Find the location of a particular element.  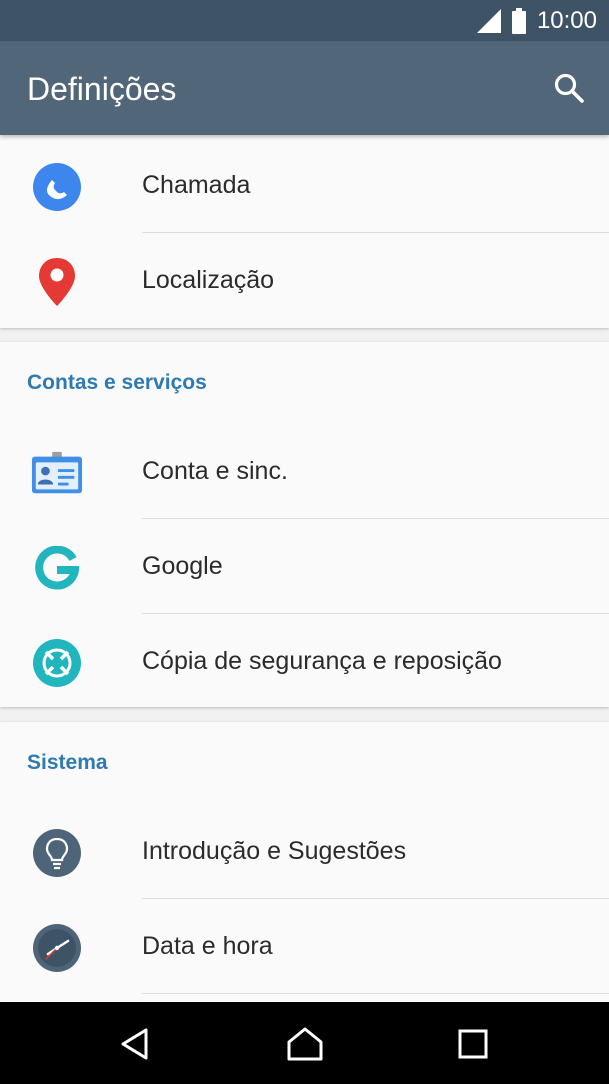

settings-item-google: Google is located at coordinates (304, 566).